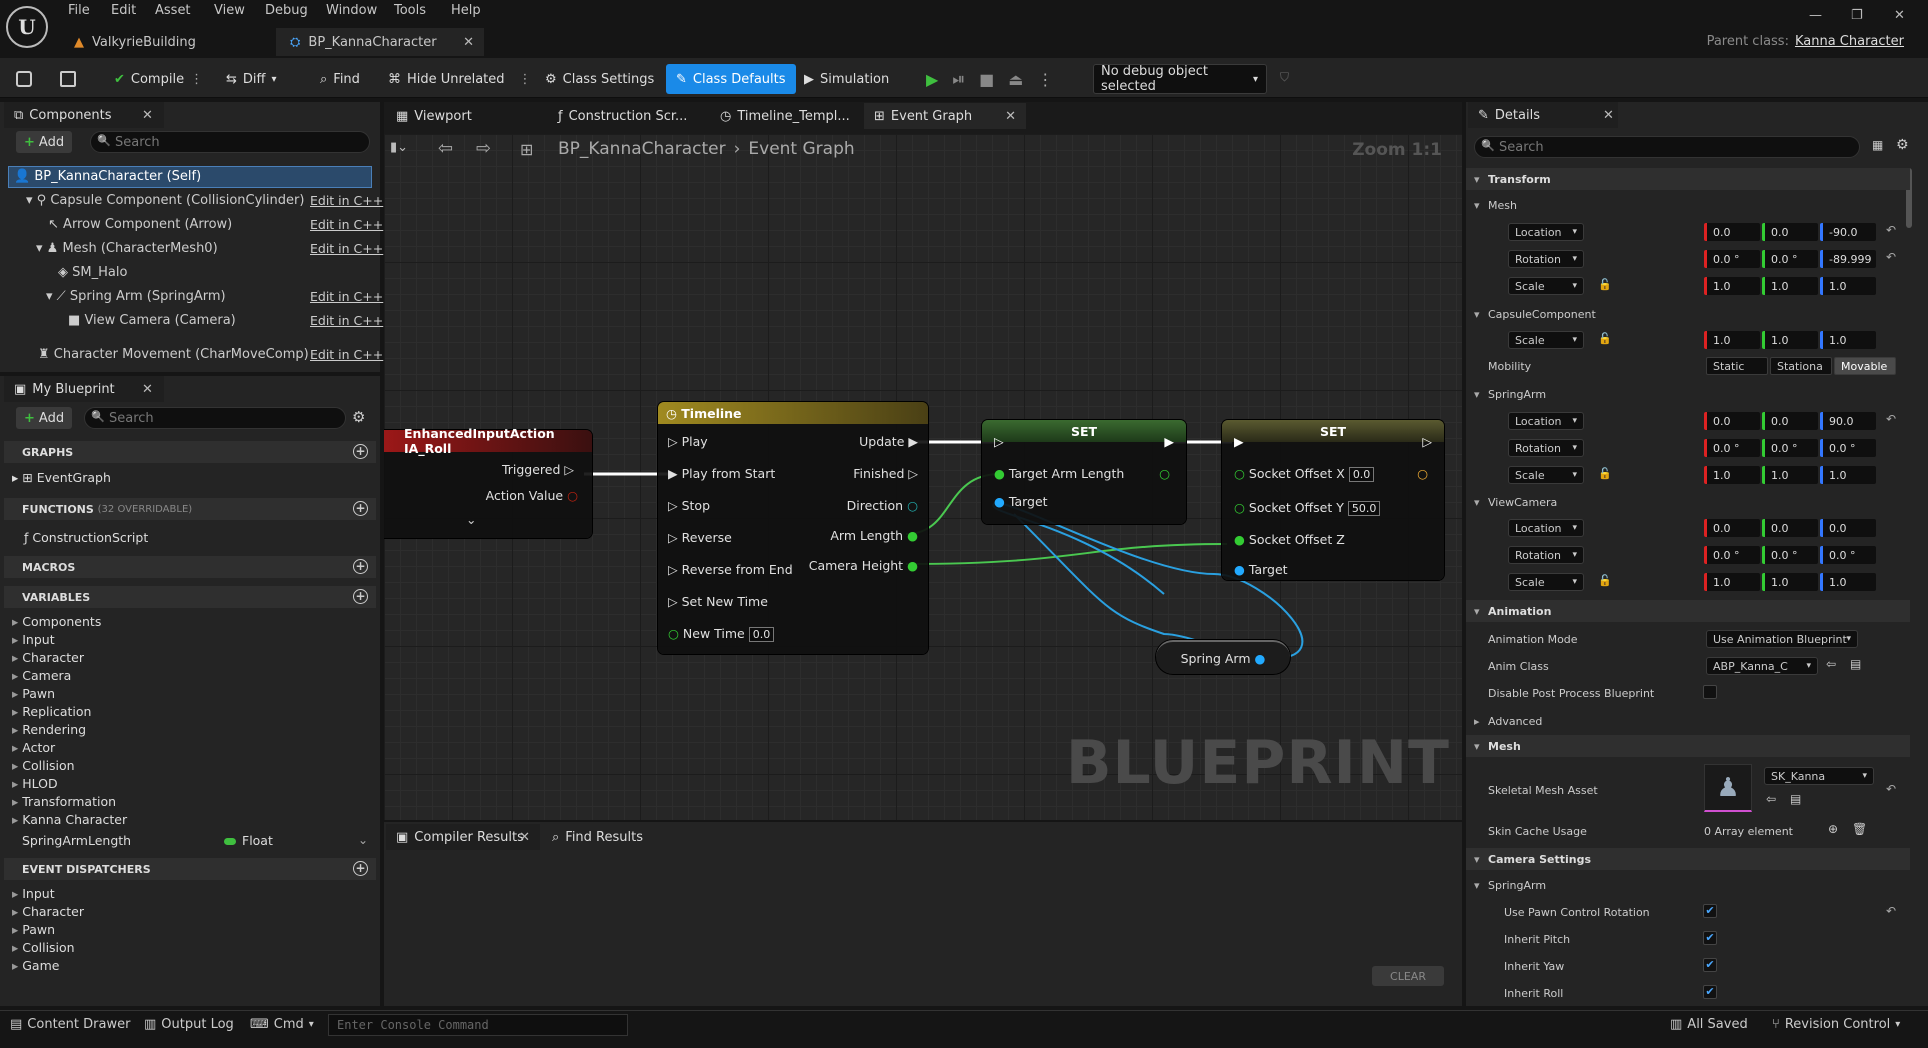 This screenshot has height=1048, width=1928. Describe the element at coordinates (1732, 340) in the screenshot. I see `capsule-scale-x-field: 1.0` at that location.